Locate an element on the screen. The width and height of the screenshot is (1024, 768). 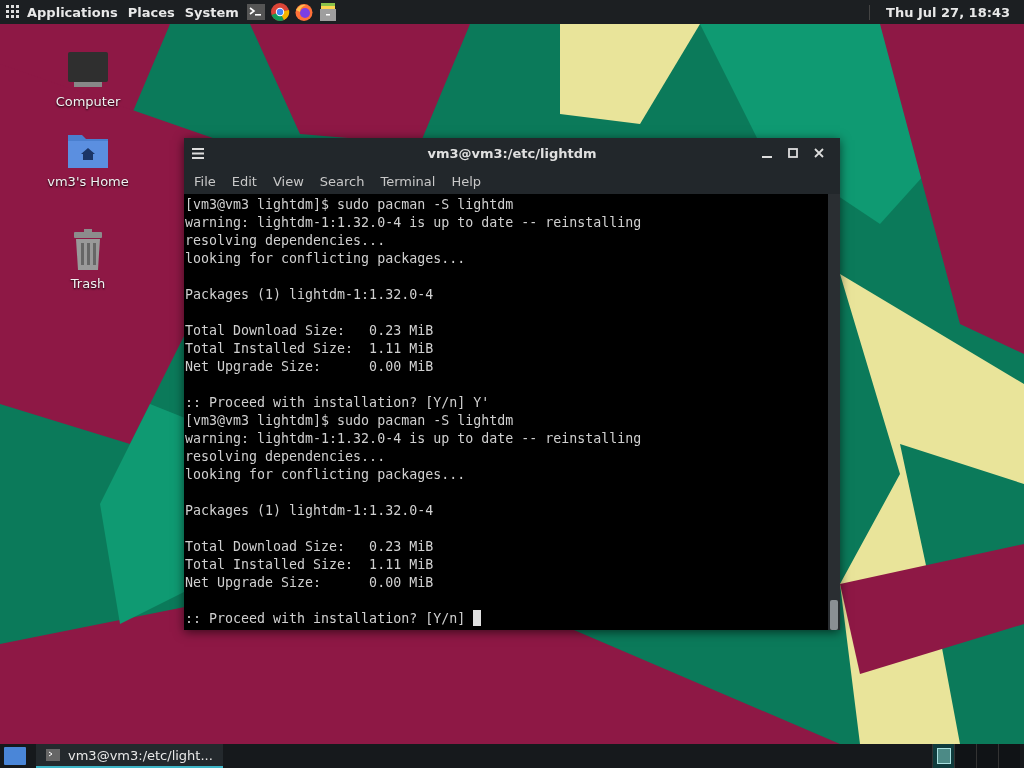
icon-label: Computer is located at coordinates (88, 101).